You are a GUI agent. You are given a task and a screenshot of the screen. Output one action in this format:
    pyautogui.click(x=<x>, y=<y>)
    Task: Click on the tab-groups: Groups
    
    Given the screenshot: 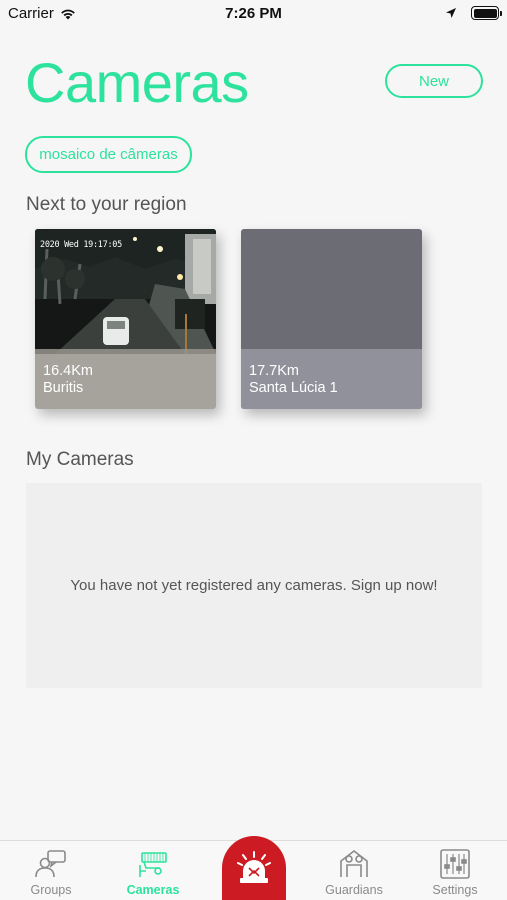 What is the action you would take?
    pyautogui.click(x=51, y=870)
    